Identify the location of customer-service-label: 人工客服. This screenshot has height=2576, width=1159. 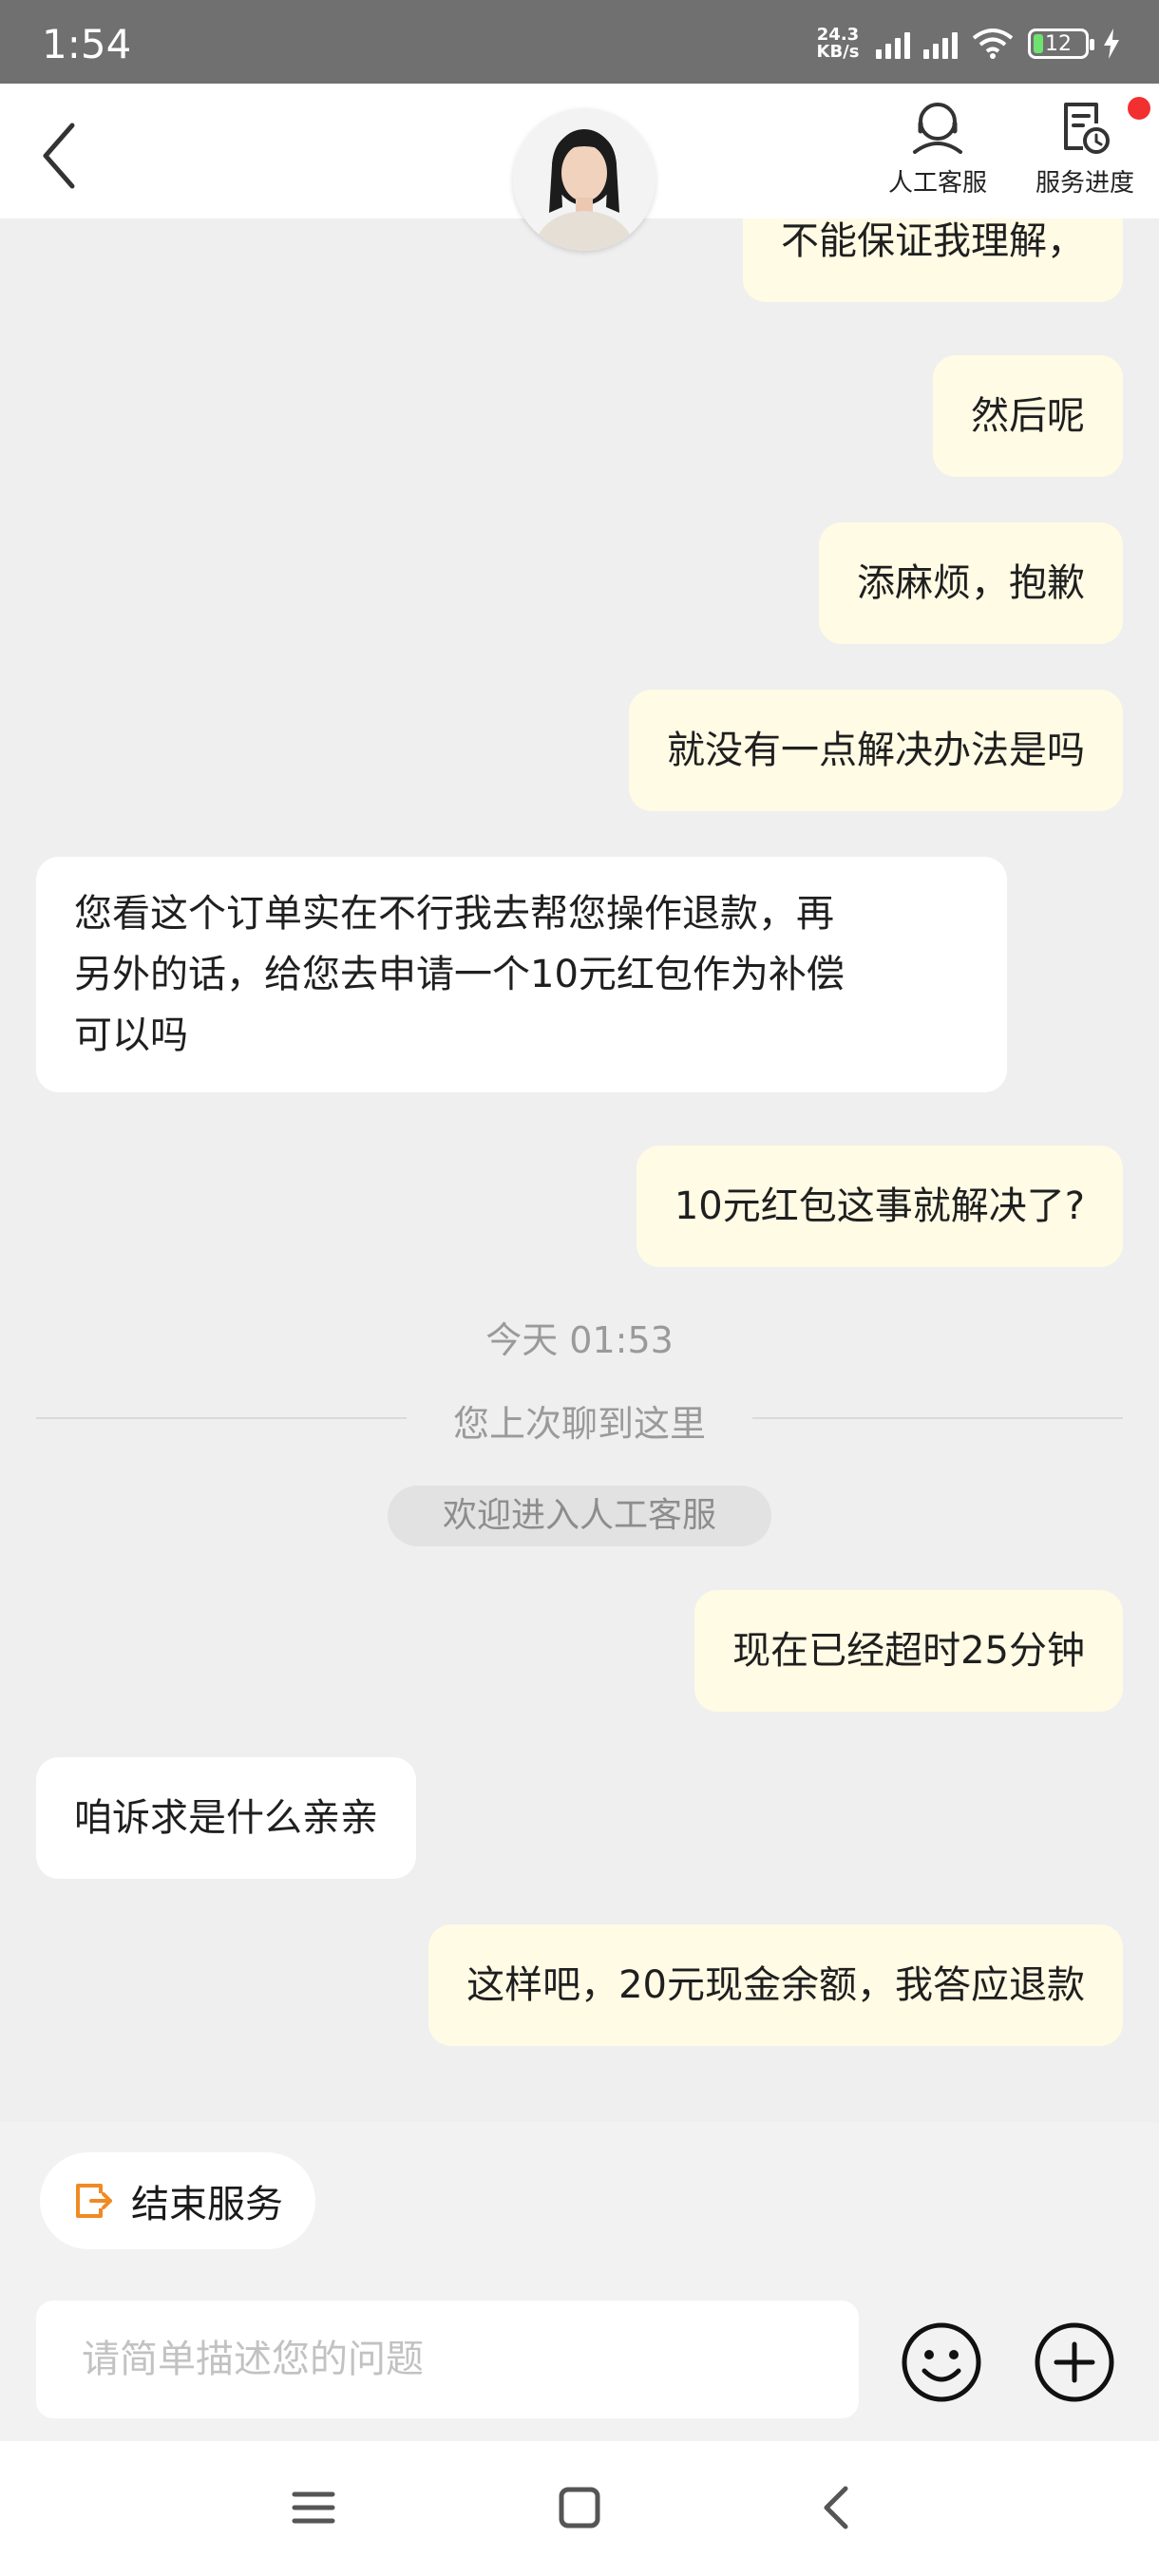
(937, 183).